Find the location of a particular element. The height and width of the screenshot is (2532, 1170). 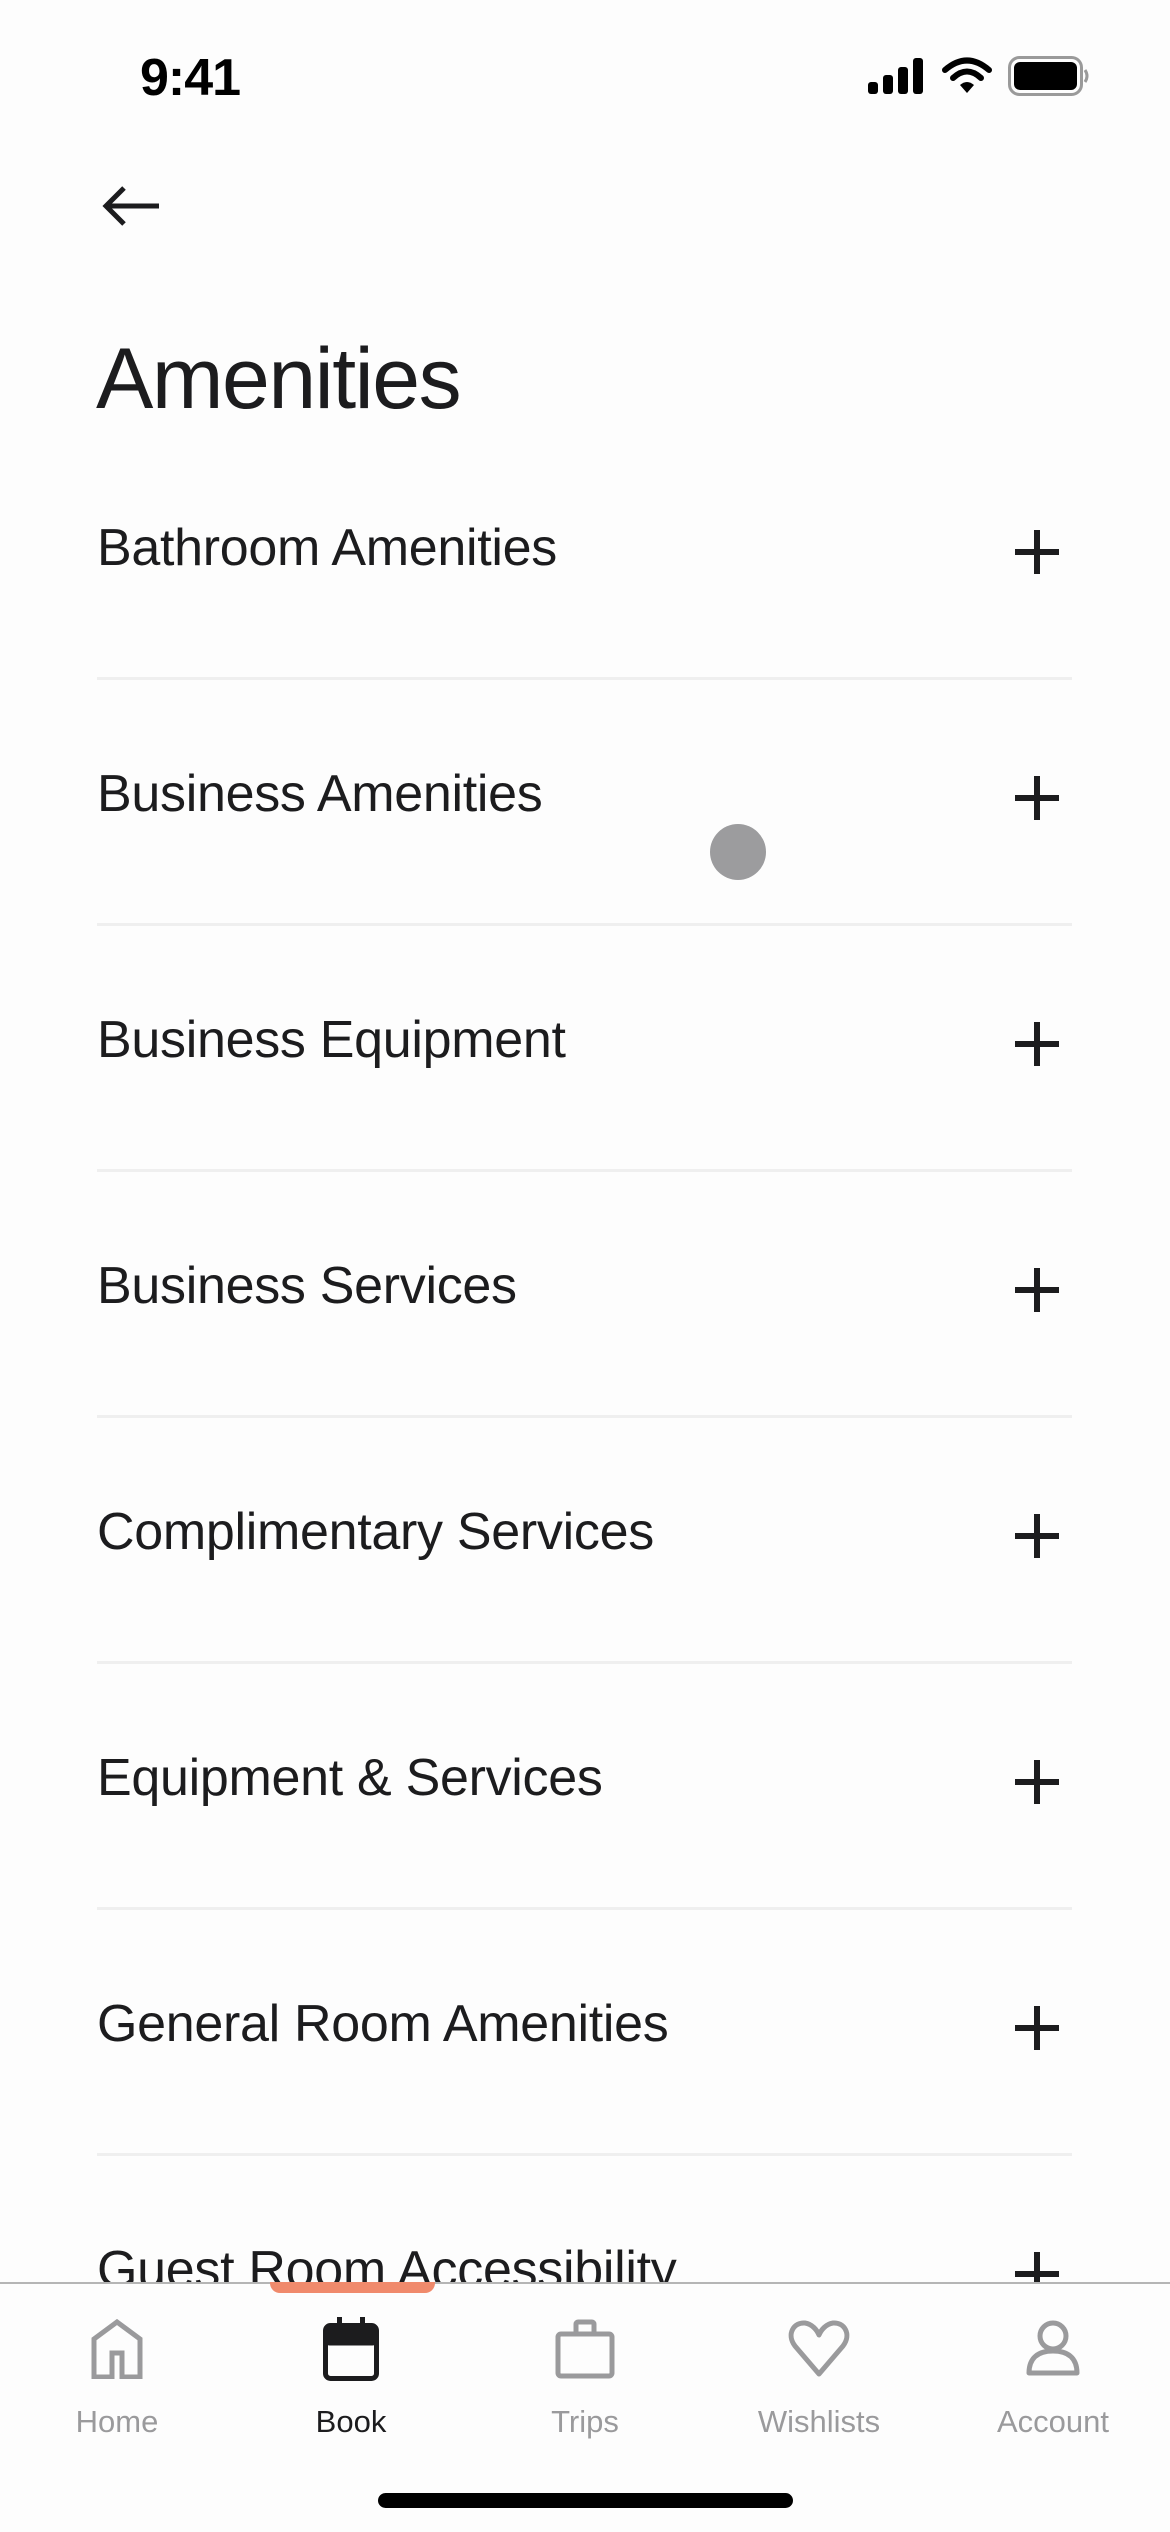

tab-trips: Trips is located at coordinates (585, 2374).